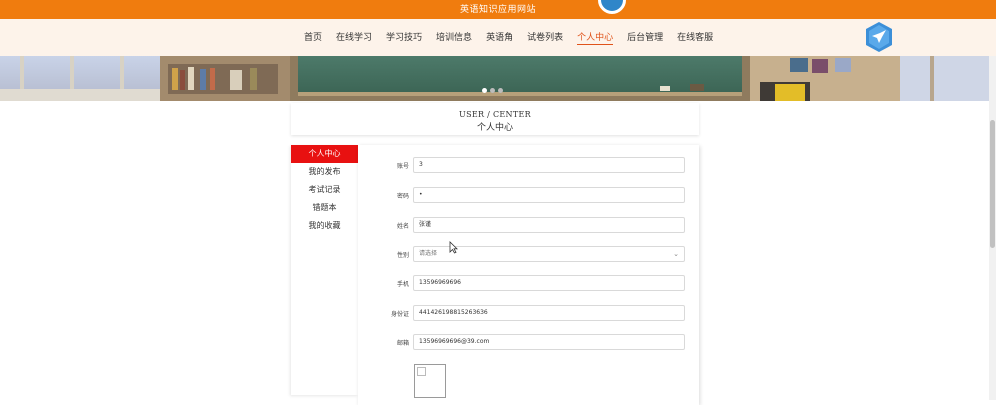 This screenshot has width=996, height=405. Describe the element at coordinates (494, 128) in the screenshot. I see `section-title-zh: 个人中心` at that location.